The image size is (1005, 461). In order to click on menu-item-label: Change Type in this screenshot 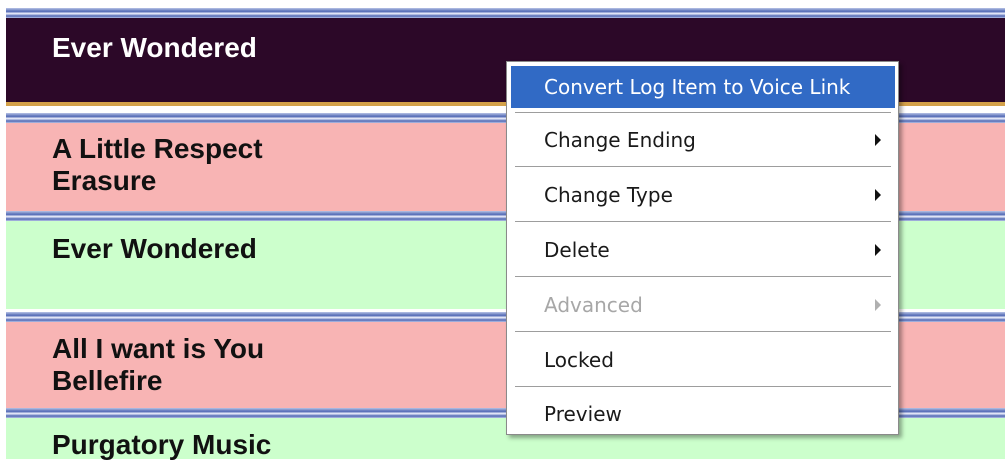, I will do `click(608, 195)`.